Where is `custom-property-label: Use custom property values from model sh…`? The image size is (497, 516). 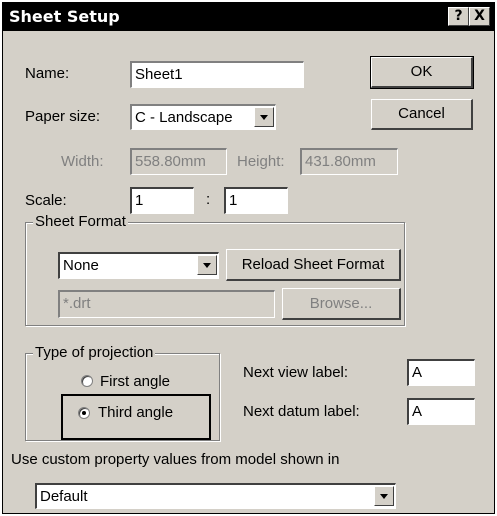 custom-property-label: Use custom property values from model sh… is located at coordinates (175, 459).